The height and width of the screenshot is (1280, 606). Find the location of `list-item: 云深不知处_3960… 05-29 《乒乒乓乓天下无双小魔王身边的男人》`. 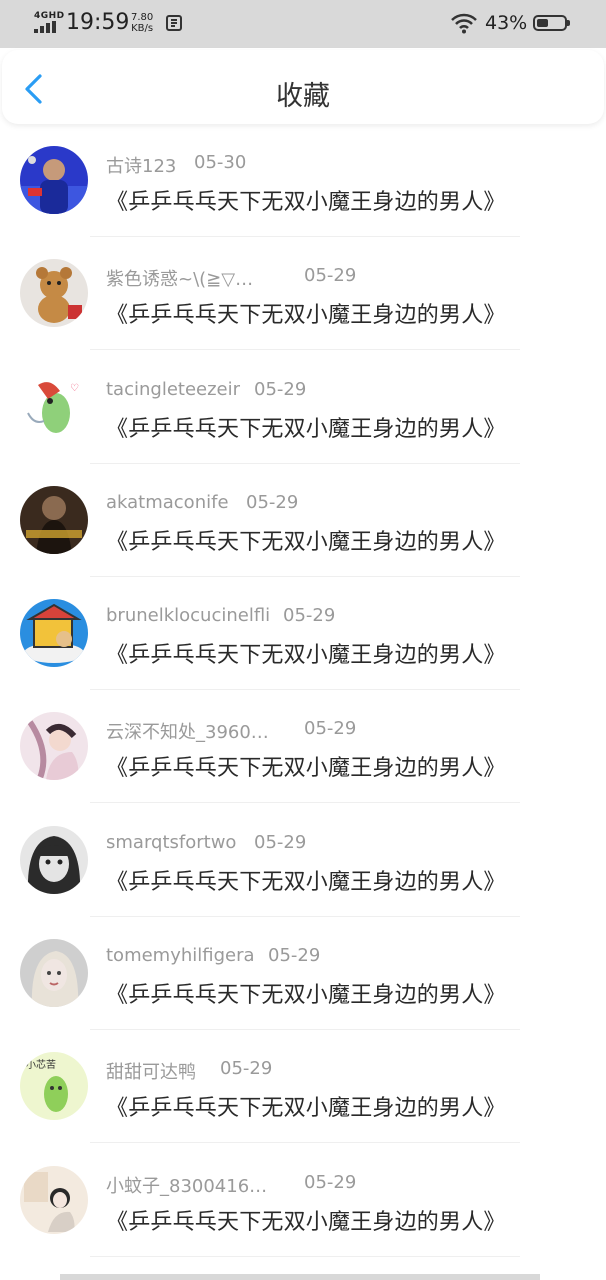

list-item: 云深不知处_3960… 05-29 《乒乒乓乓天下无双小魔王身边的男人》 is located at coordinates (303, 752).